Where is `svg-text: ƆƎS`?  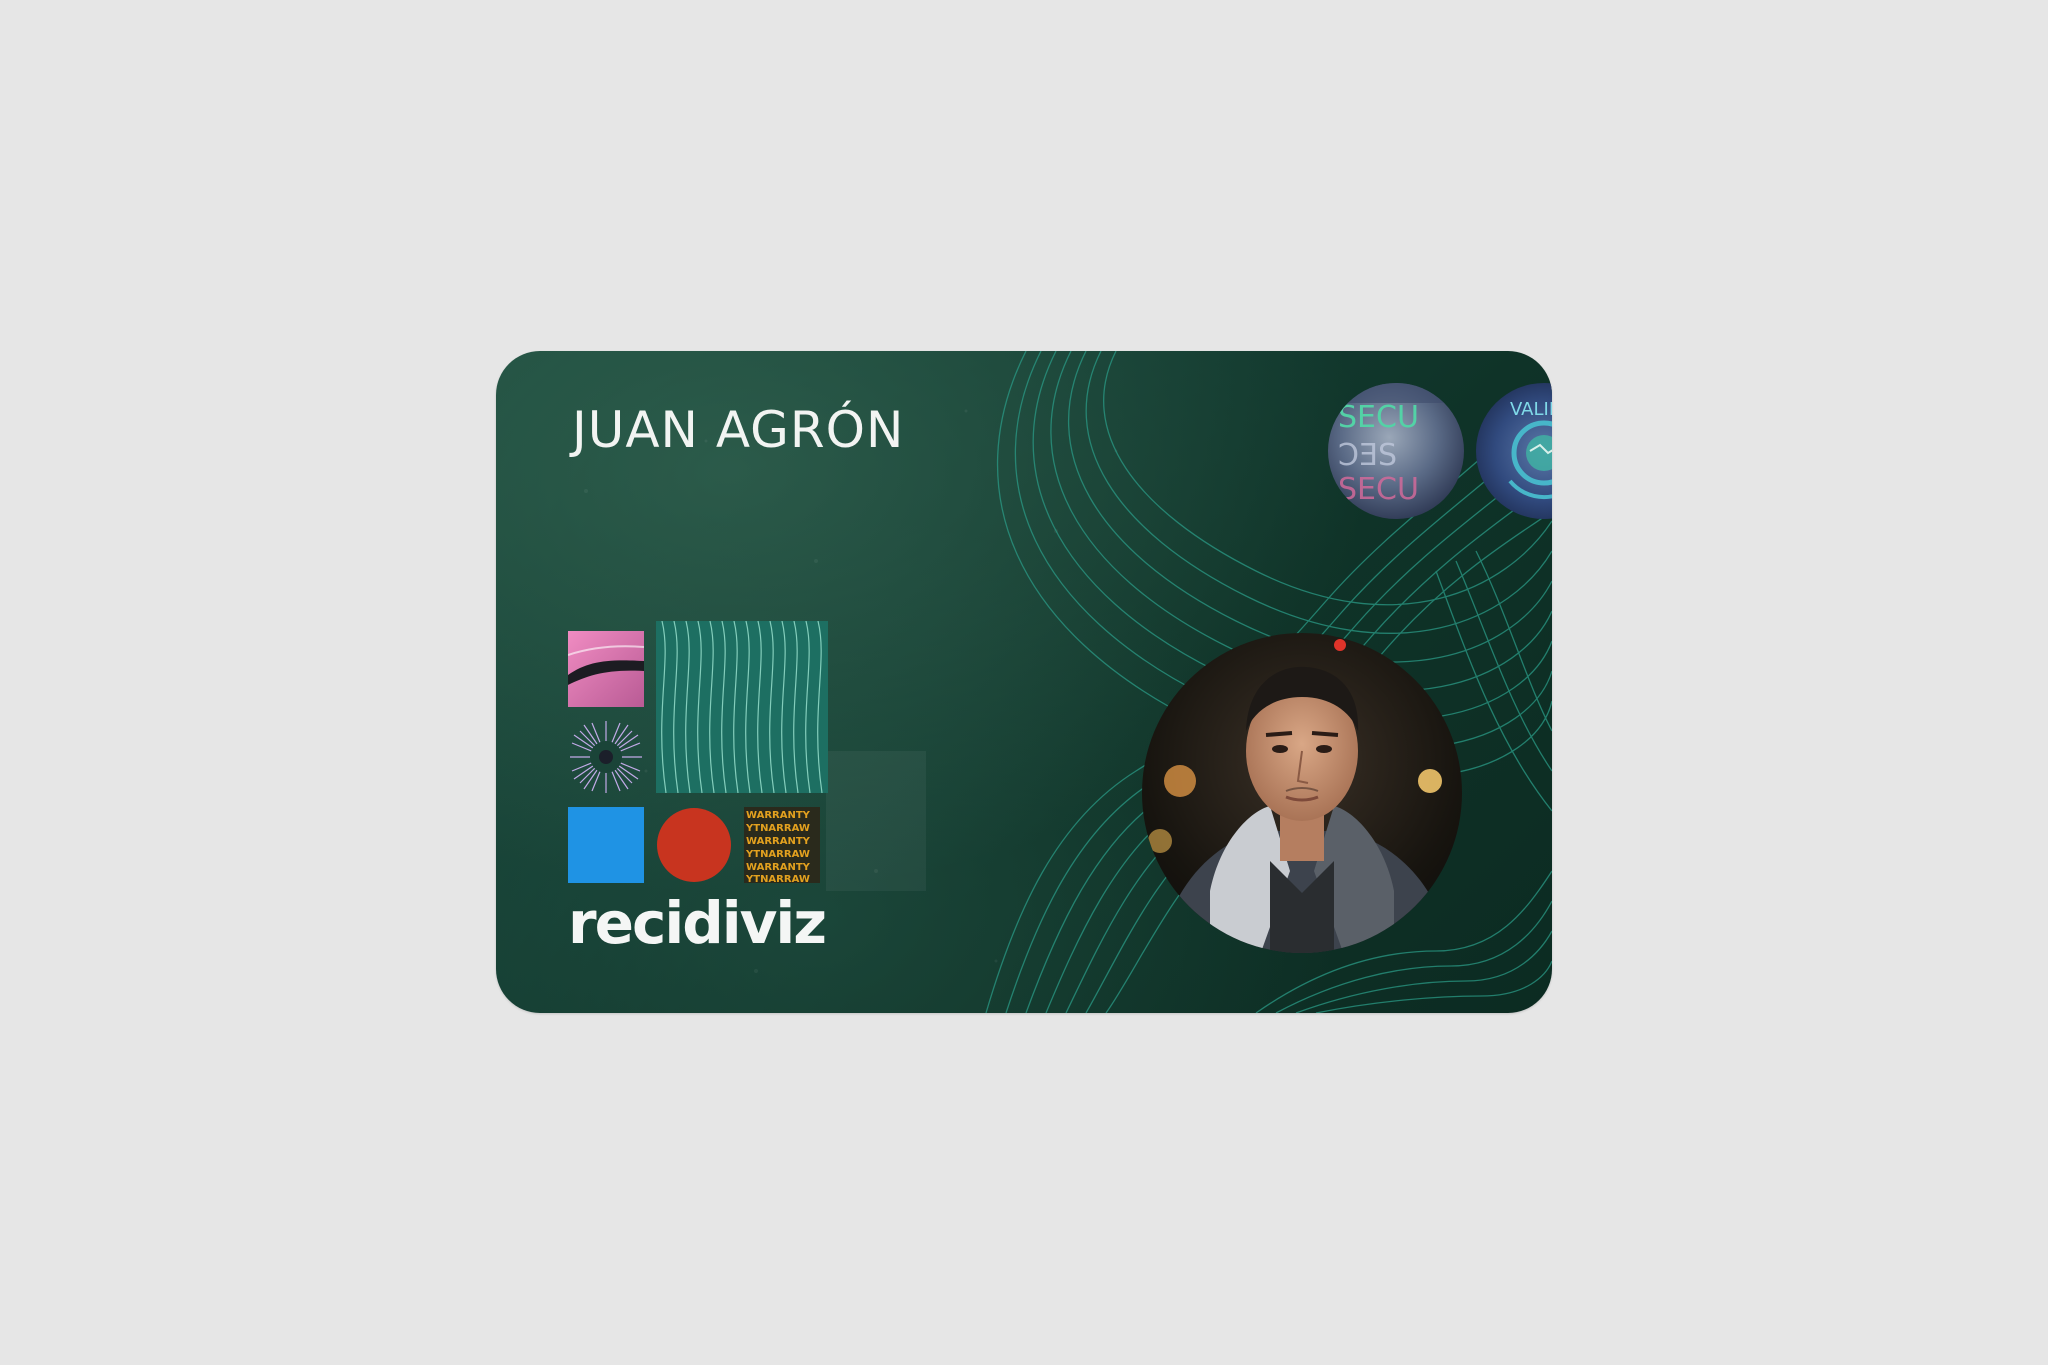
svg-text: ƆƎS is located at coordinates (1367, 455).